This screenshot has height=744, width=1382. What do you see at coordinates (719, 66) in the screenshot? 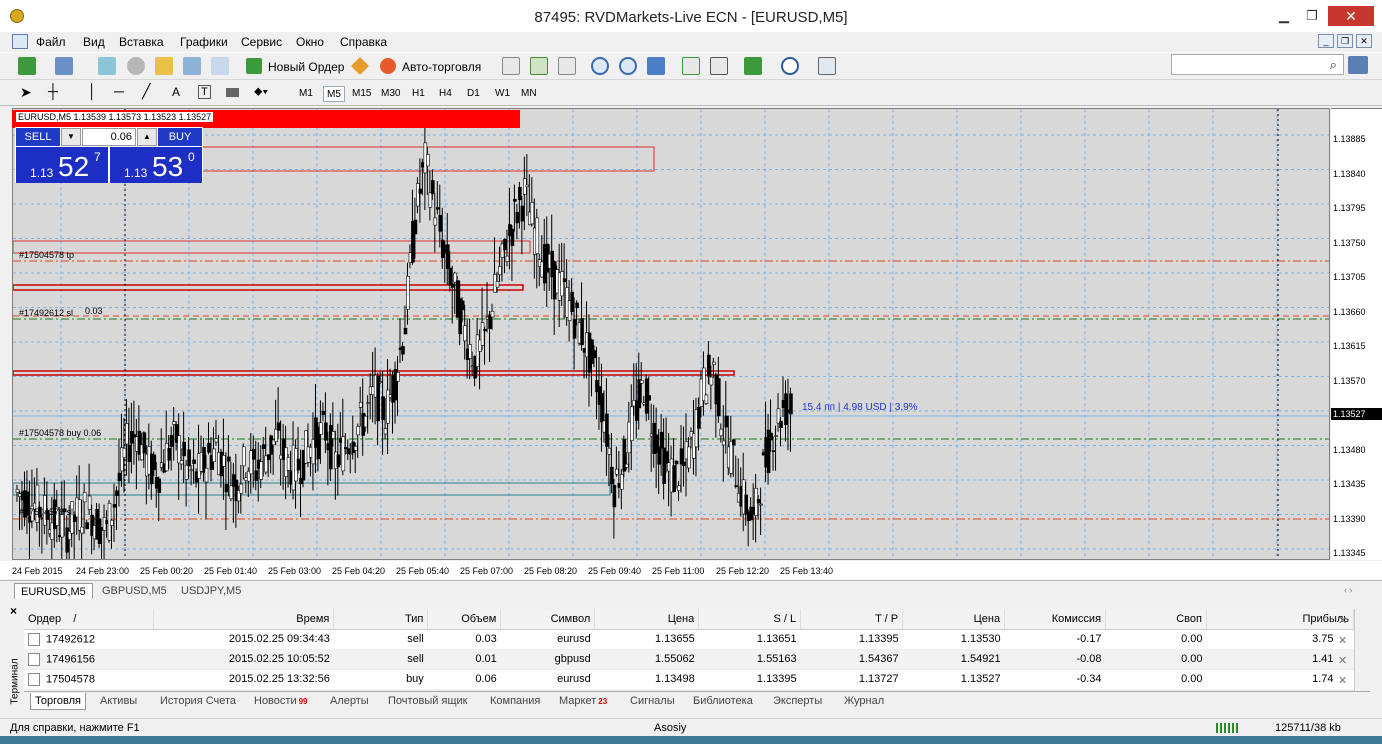
I see `autoscroll-icon` at bounding box center [719, 66].